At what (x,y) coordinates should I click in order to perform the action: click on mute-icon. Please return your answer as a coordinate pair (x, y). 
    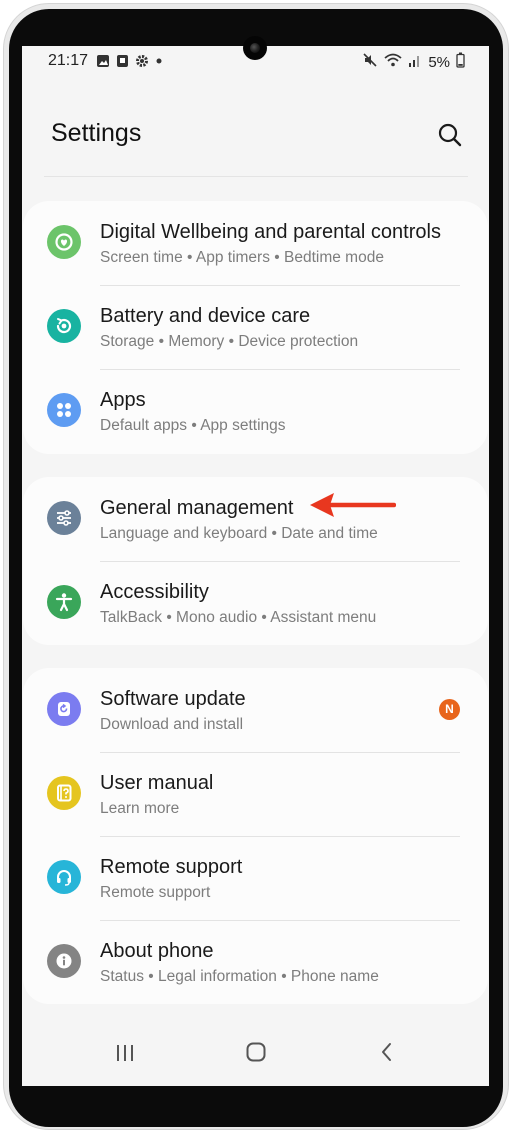
    Looking at the image, I should click on (370, 62).